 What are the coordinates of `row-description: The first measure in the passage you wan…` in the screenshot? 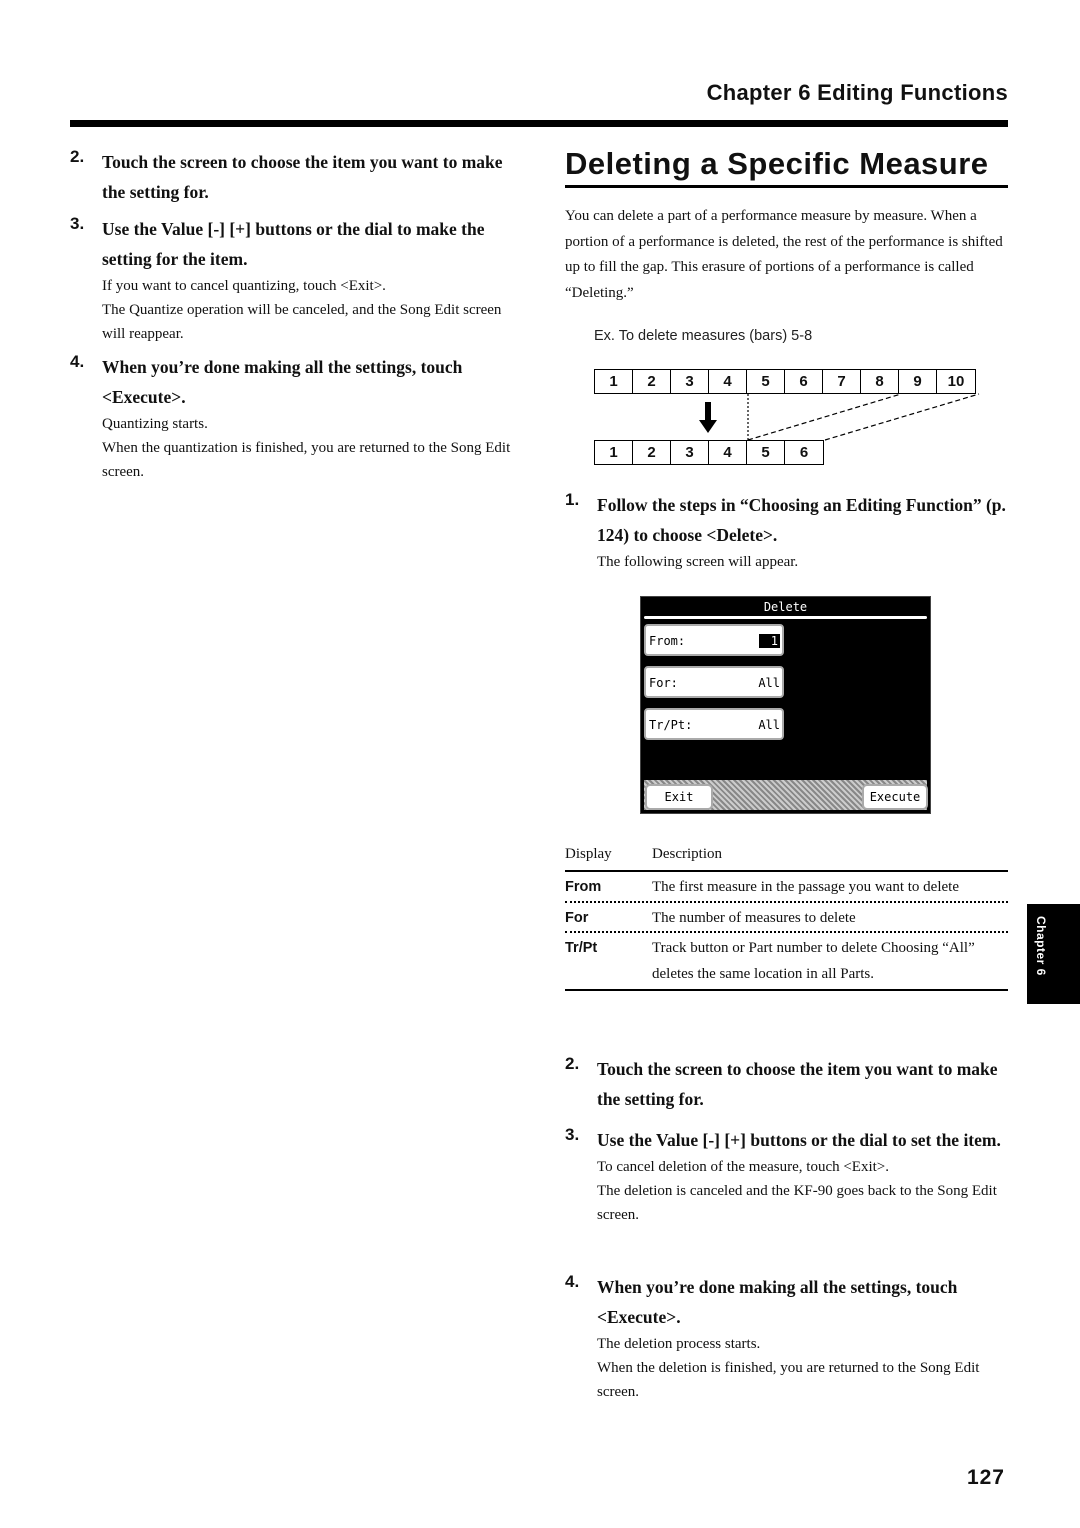 It's located at (805, 887).